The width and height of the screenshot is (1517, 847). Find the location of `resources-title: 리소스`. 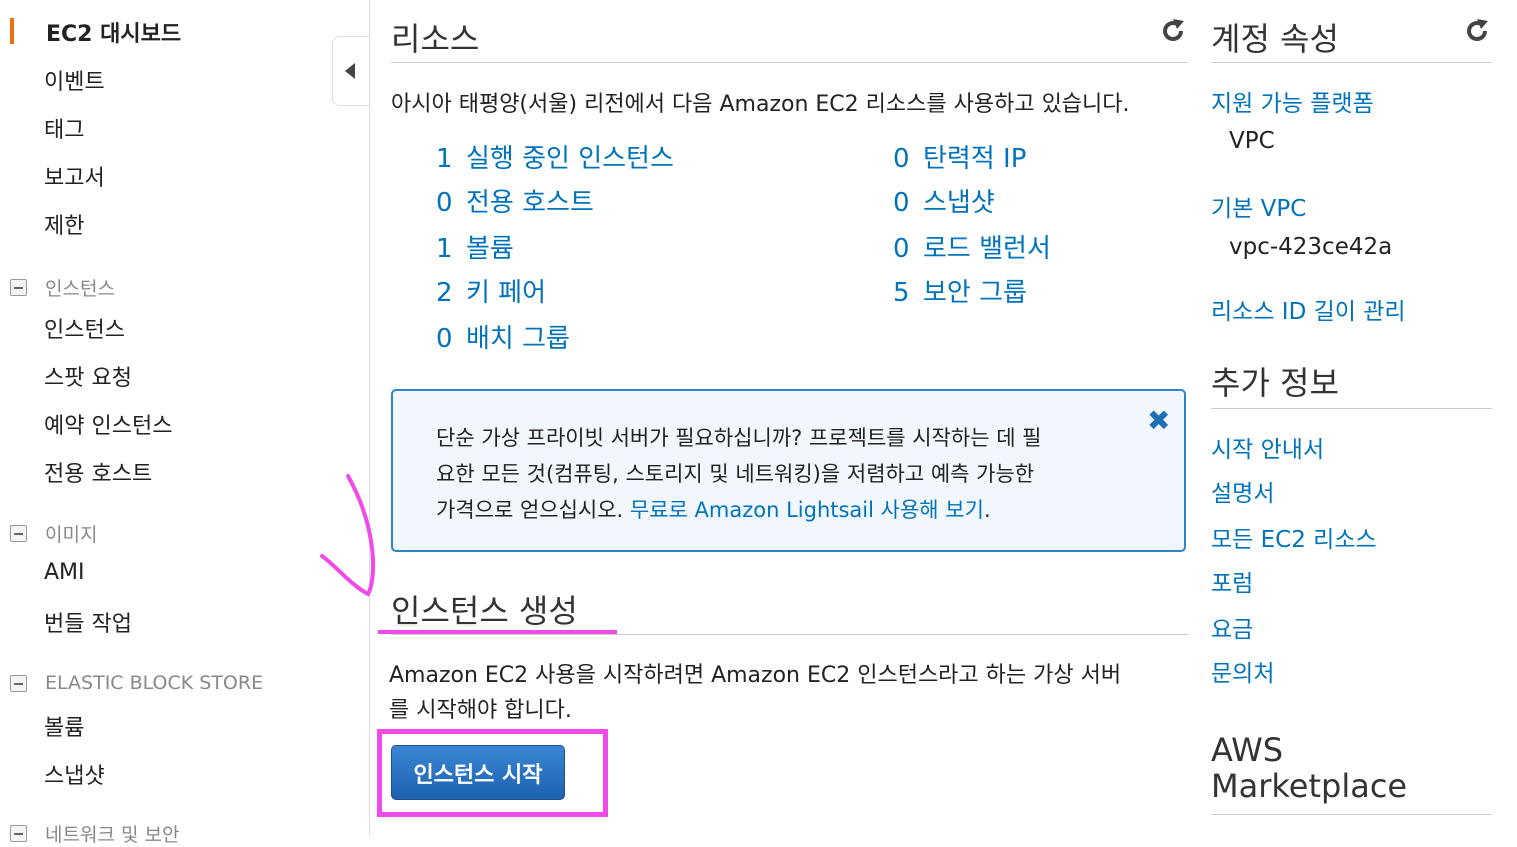

resources-title: 리소스 is located at coordinates (435, 39).